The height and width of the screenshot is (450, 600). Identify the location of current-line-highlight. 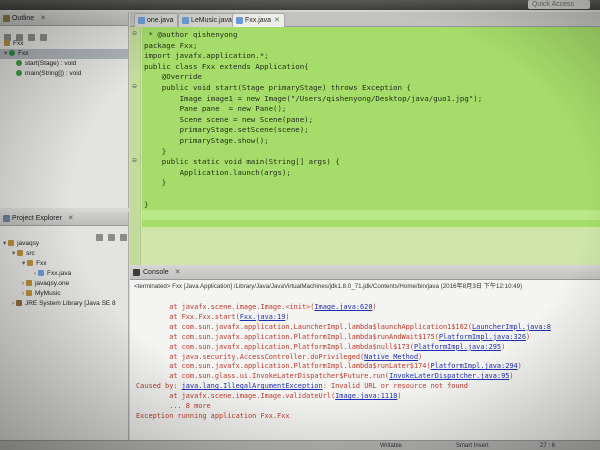
(371, 215).